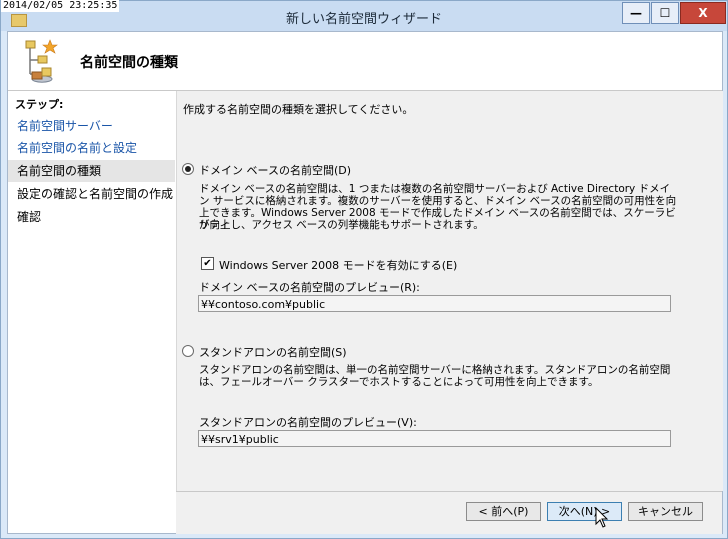 This screenshot has height=539, width=728. Describe the element at coordinates (95, 194) in the screenshot. I see `step-review-create: 設定の確認と名前空間の作成` at that location.